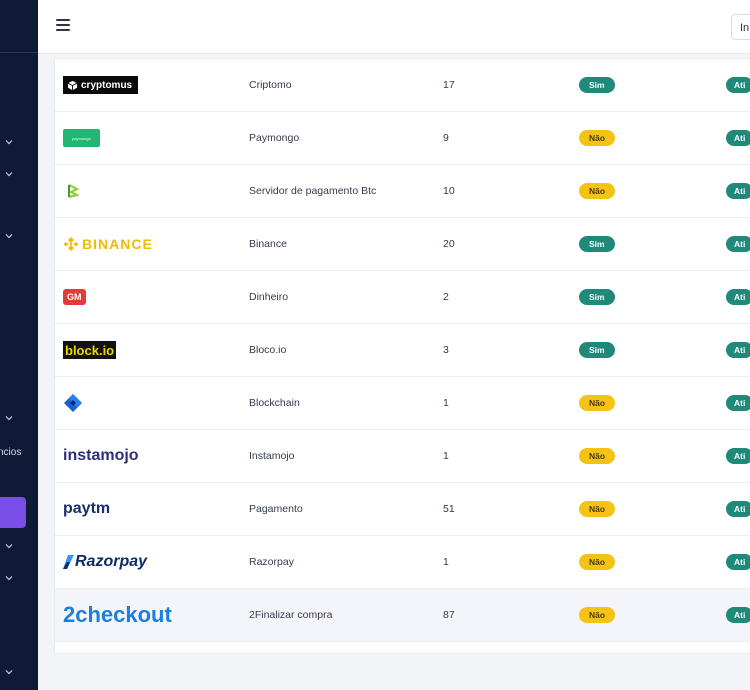 Image resolution: width=750 pixels, height=690 pixels. I want to click on 2checkout-logo: 2checkout, so click(117, 614).